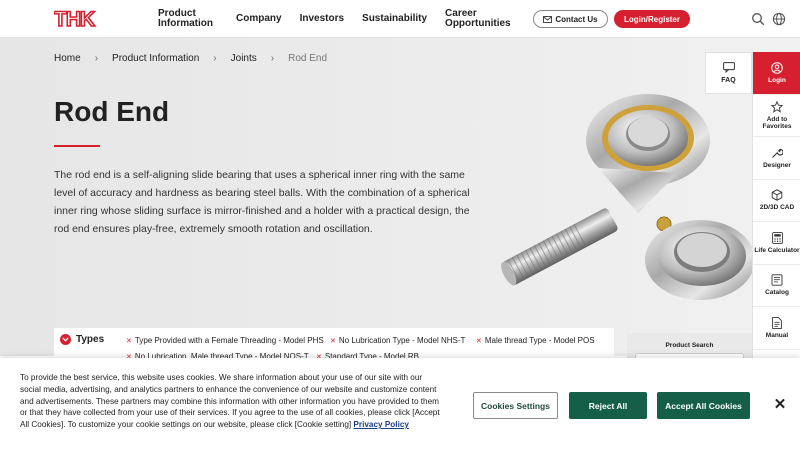 The image size is (800, 450). What do you see at coordinates (728, 80) in the screenshot?
I see `faq-label: FAQ` at bounding box center [728, 80].